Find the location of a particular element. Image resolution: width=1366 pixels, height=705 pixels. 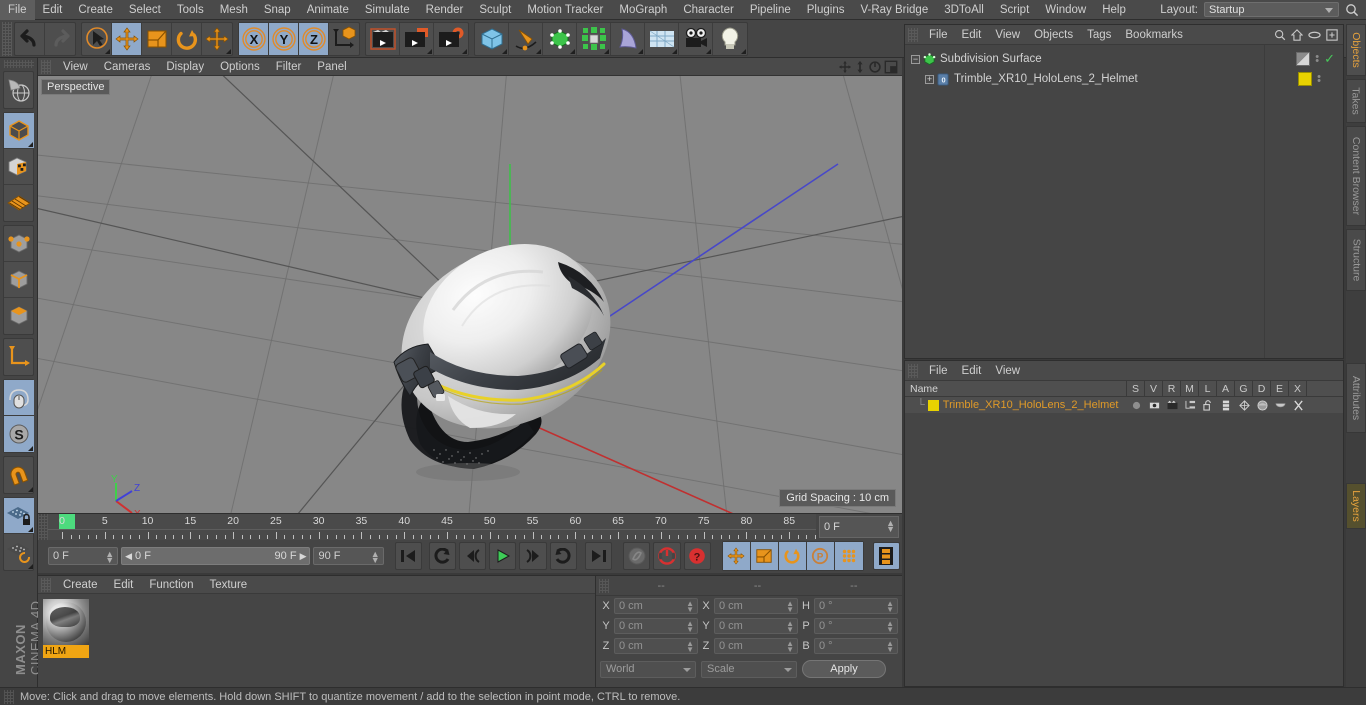

menu-mograph: MoGraph is located at coordinates (643, 10).